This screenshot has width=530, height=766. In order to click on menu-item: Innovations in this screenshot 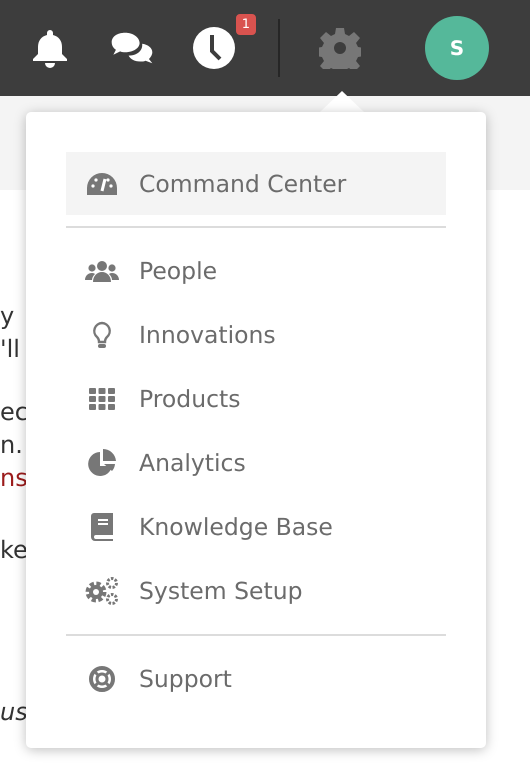, I will do `click(256, 335)`.